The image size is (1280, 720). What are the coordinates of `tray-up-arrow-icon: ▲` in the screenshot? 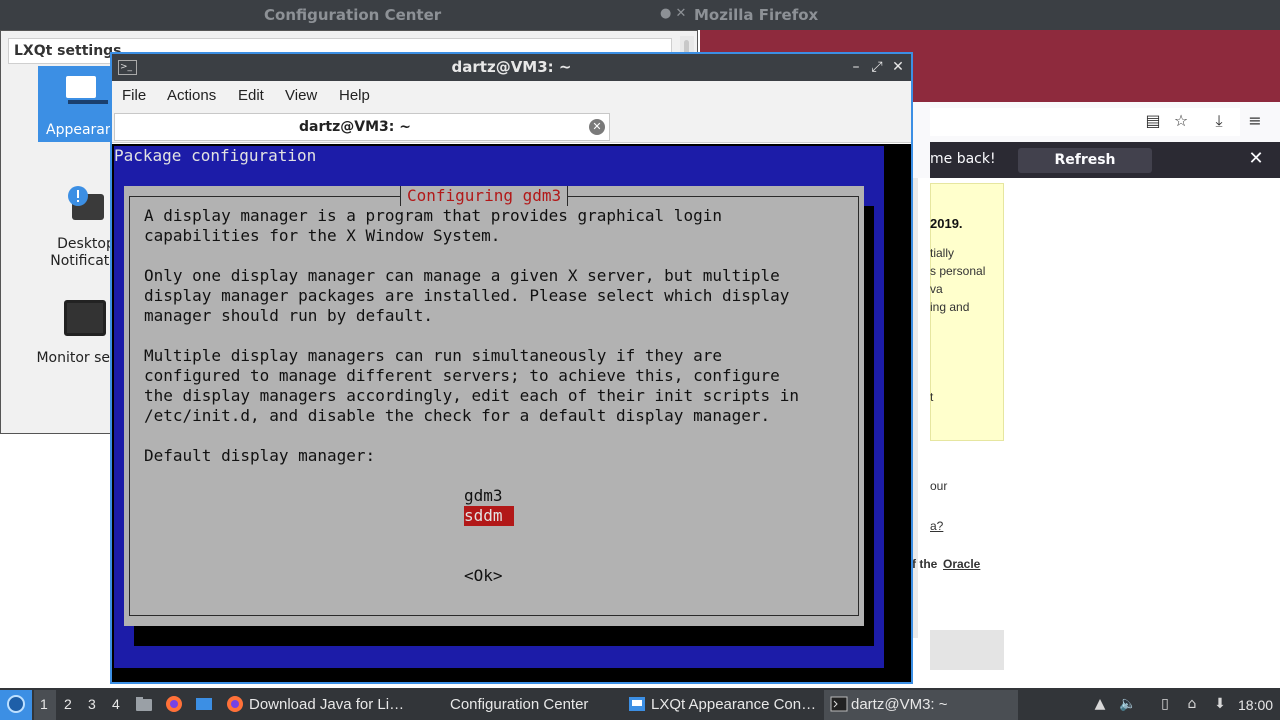 It's located at (1100, 704).